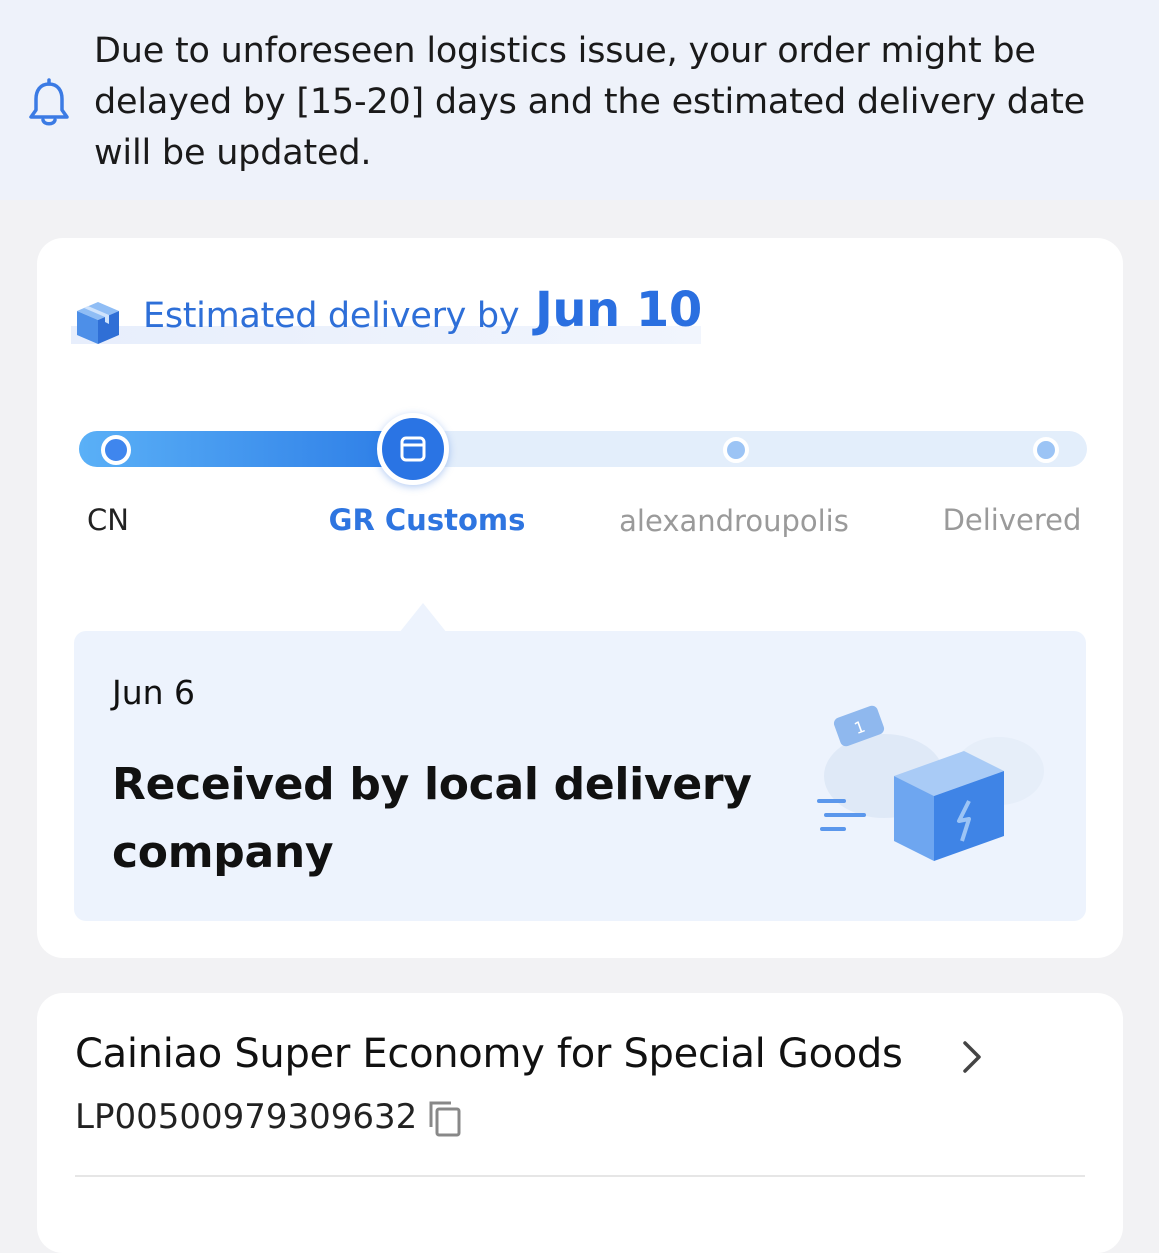 This screenshot has height=1253, width=1159. What do you see at coordinates (580, 1176) in the screenshot?
I see `section-divider` at bounding box center [580, 1176].